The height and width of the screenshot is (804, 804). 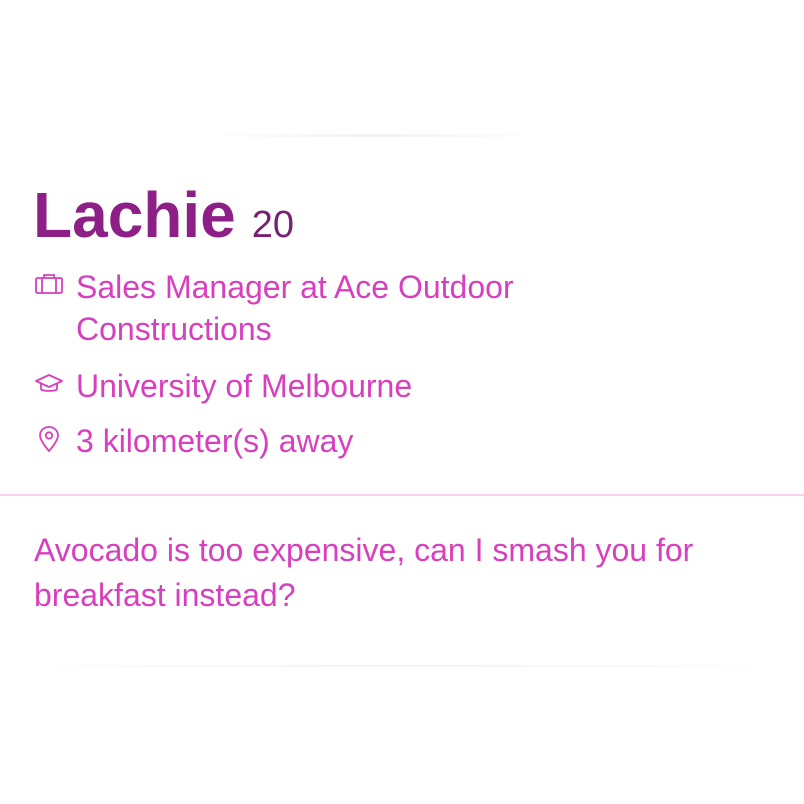 What do you see at coordinates (49, 439) in the screenshot?
I see `location-pin-icon` at bounding box center [49, 439].